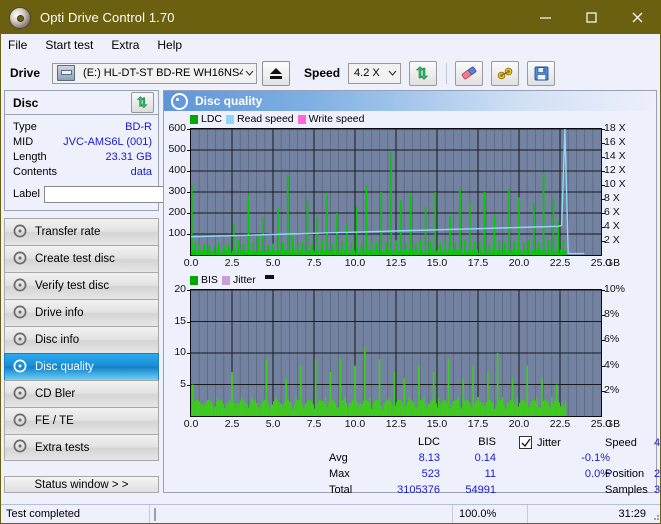 This screenshot has width=661, height=524. I want to click on eraser-icon, so click(468, 72).